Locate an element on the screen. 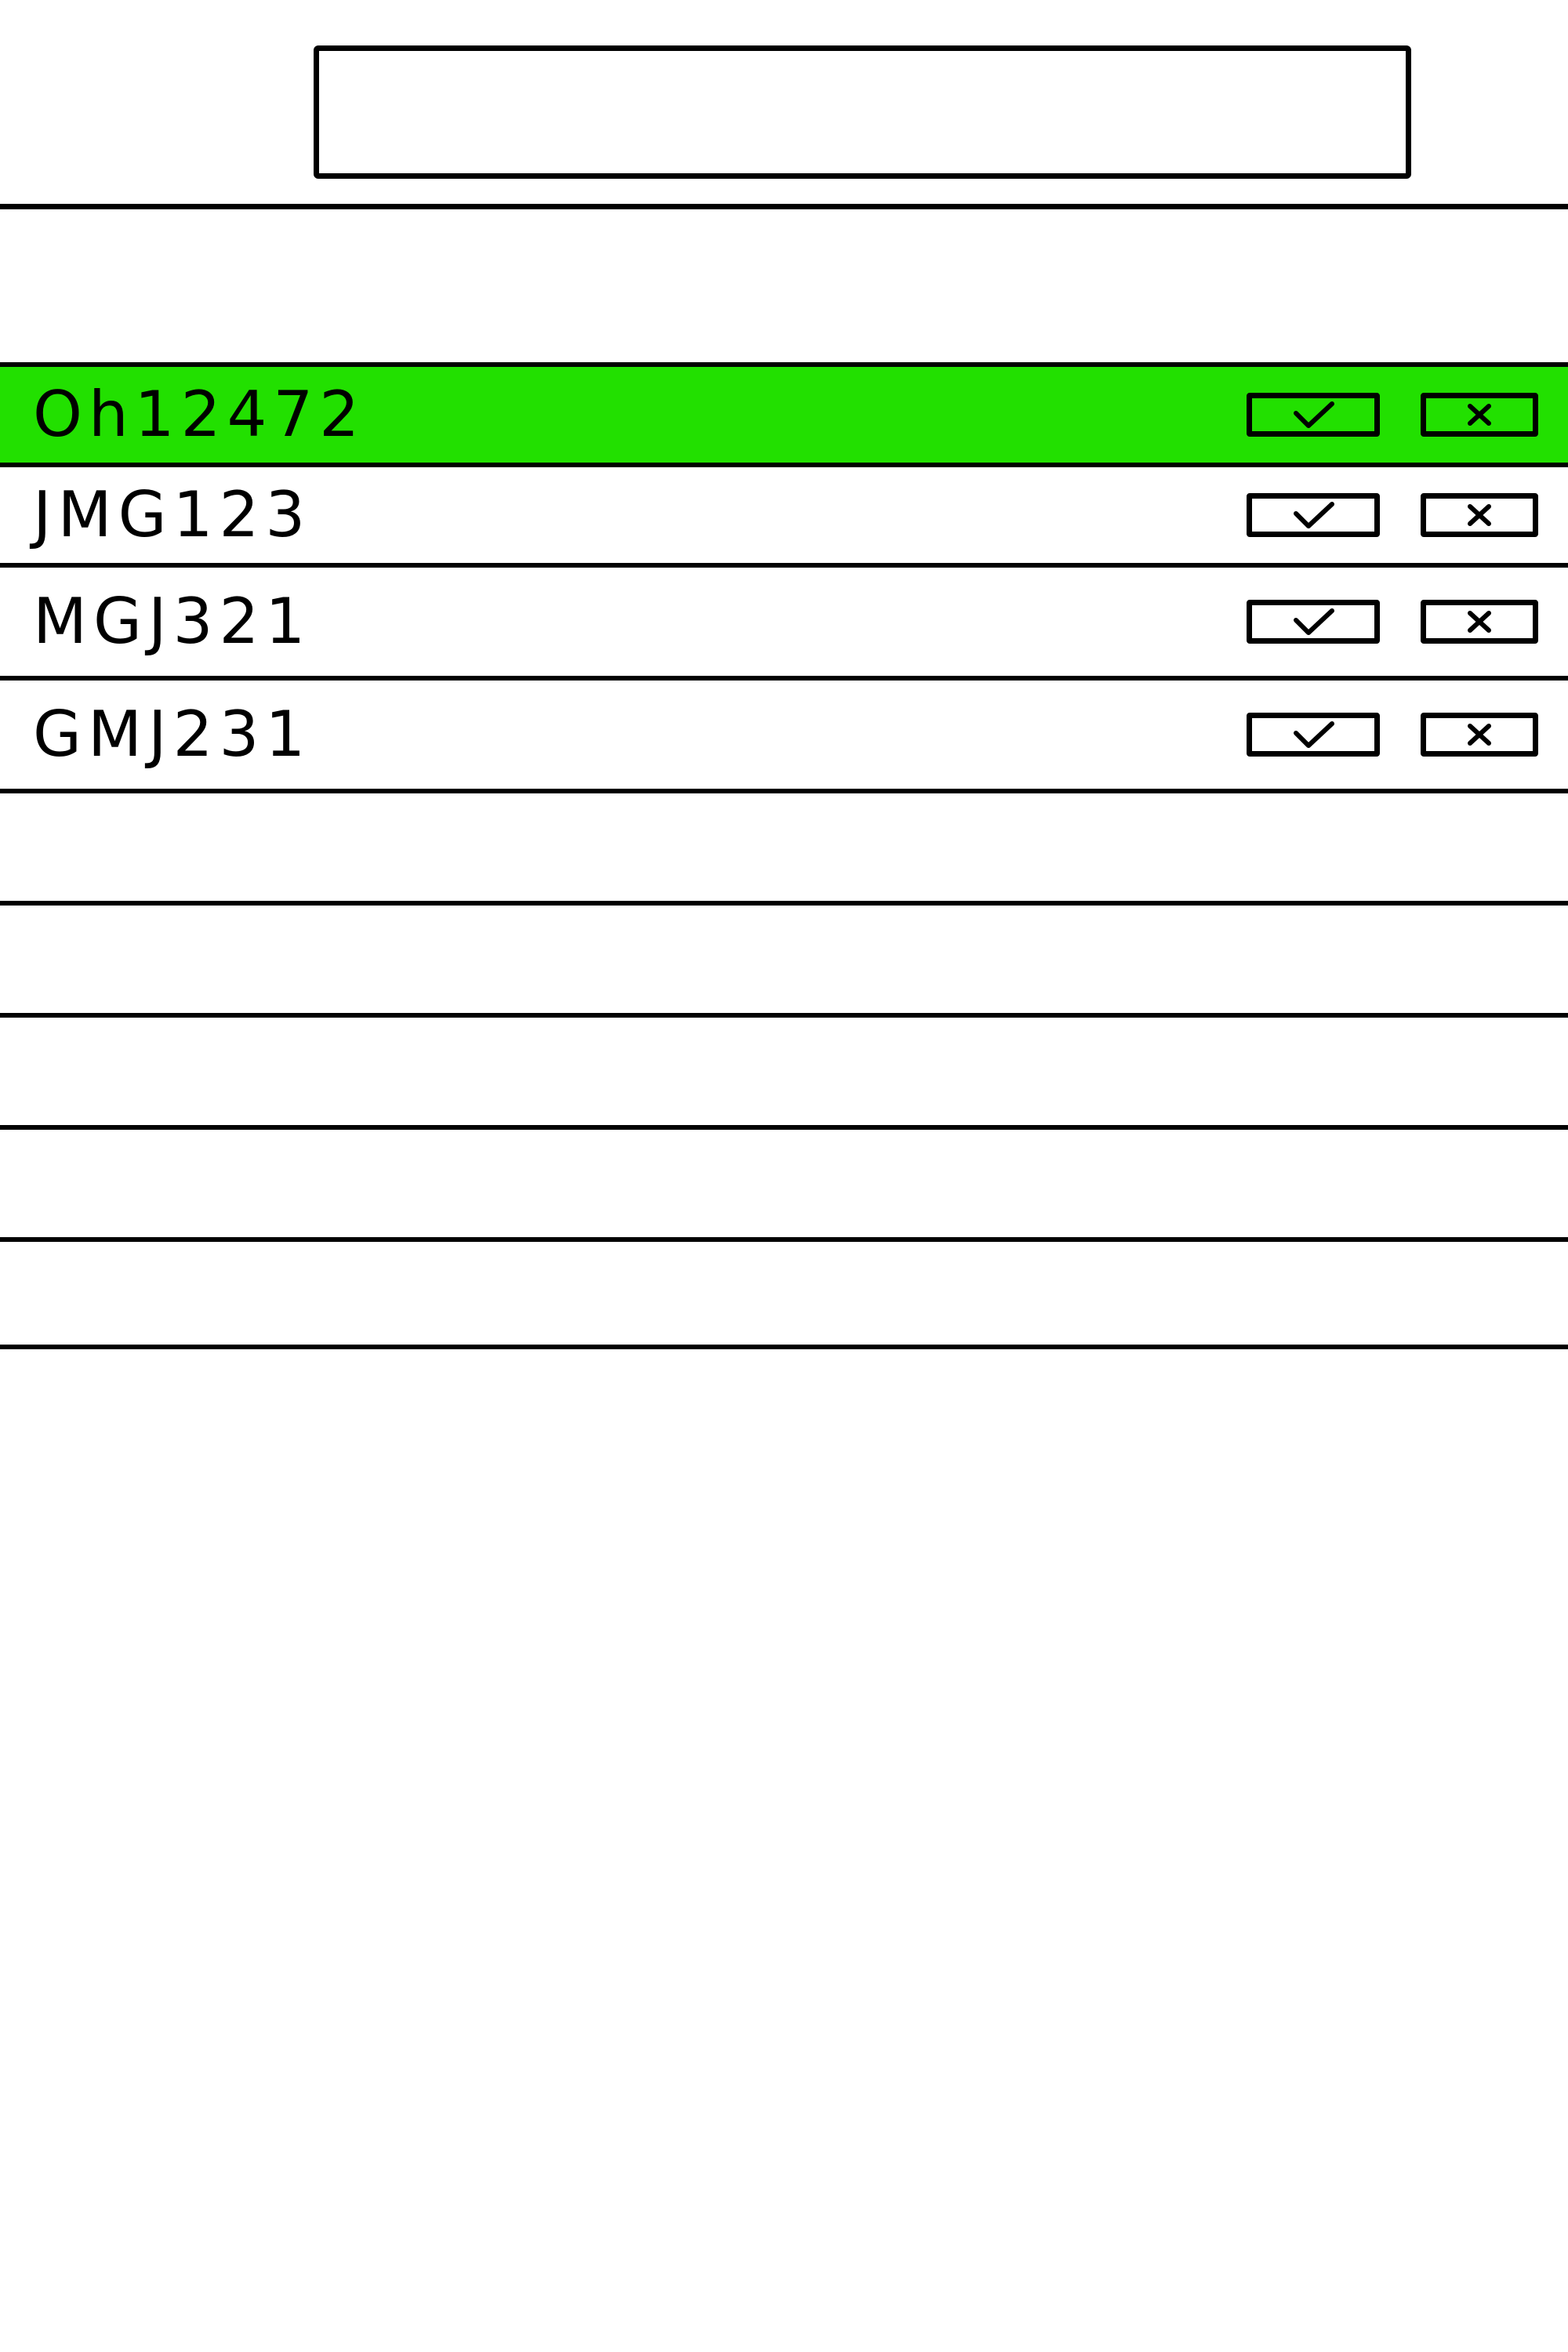 The width and height of the screenshot is (1568, 2352). list-item-label: Oh12472 is located at coordinates (199, 414).